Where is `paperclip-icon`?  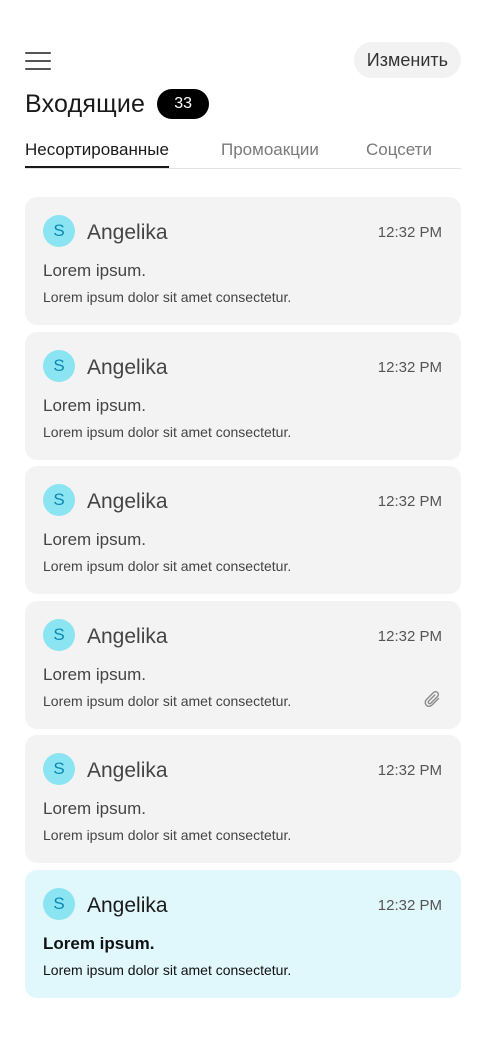
paperclip-icon is located at coordinates (432, 698).